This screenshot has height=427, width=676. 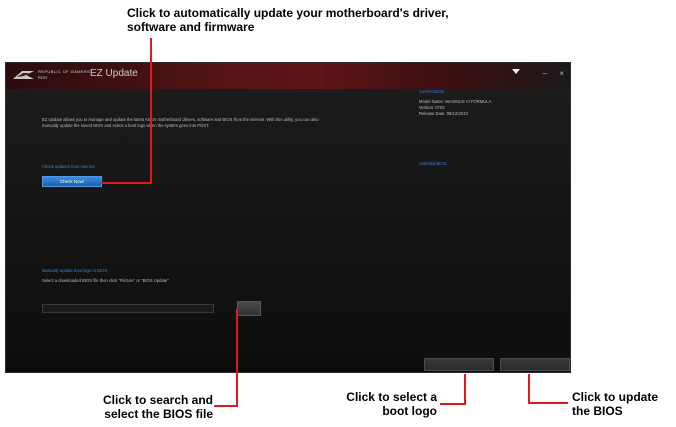 I want to click on callout-boot-logo: Click to select a boot logo, so click(x=391, y=404).